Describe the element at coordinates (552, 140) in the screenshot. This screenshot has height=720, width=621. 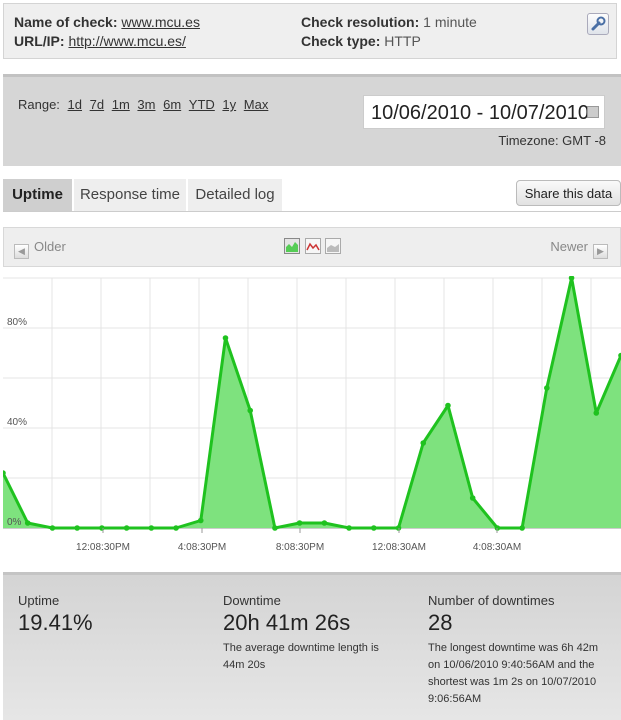
I see `timezone-label: Timezone: GMT -8` at that location.